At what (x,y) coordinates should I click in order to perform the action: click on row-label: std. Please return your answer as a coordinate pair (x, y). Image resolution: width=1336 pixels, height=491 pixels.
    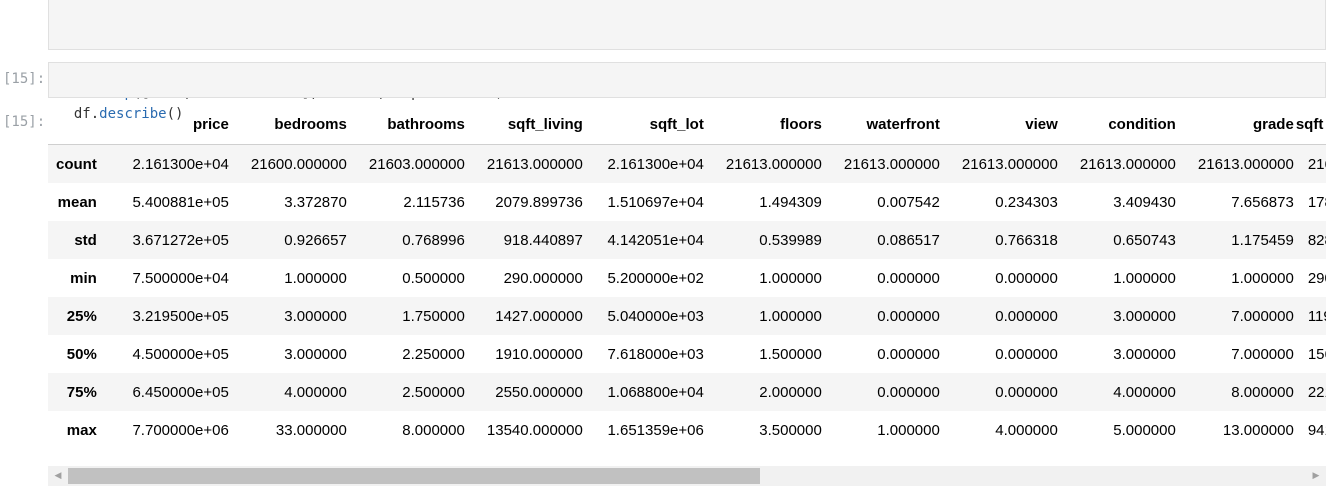
    Looking at the image, I should click on (85, 240).